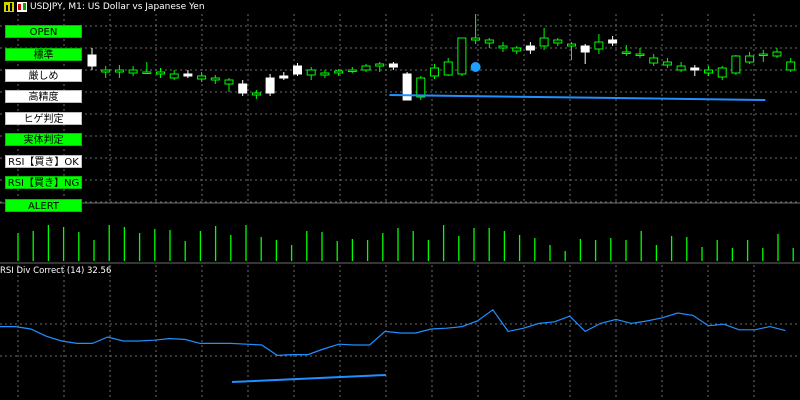  What do you see at coordinates (43, 161) in the screenshot?
I see `panel-button-6: RSI【買き】OK` at bounding box center [43, 161].